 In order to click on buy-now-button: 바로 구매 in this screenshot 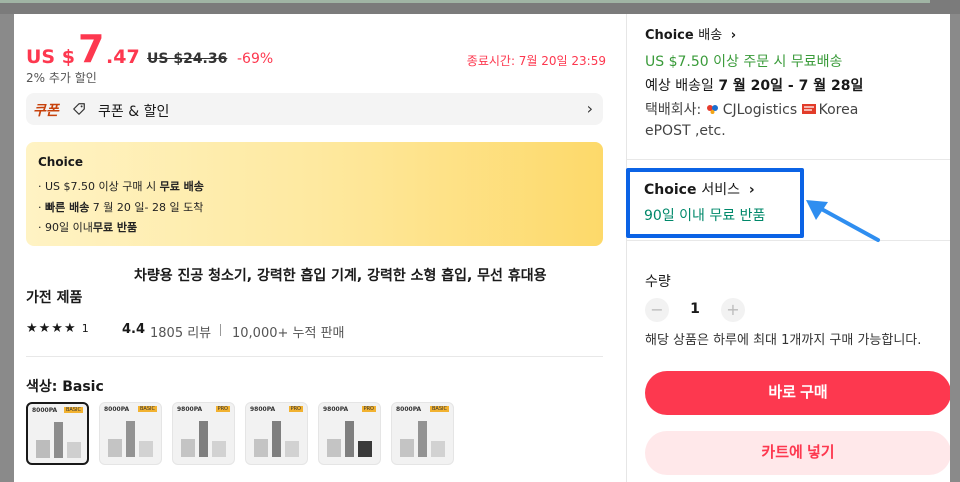, I will do `click(797, 393)`.